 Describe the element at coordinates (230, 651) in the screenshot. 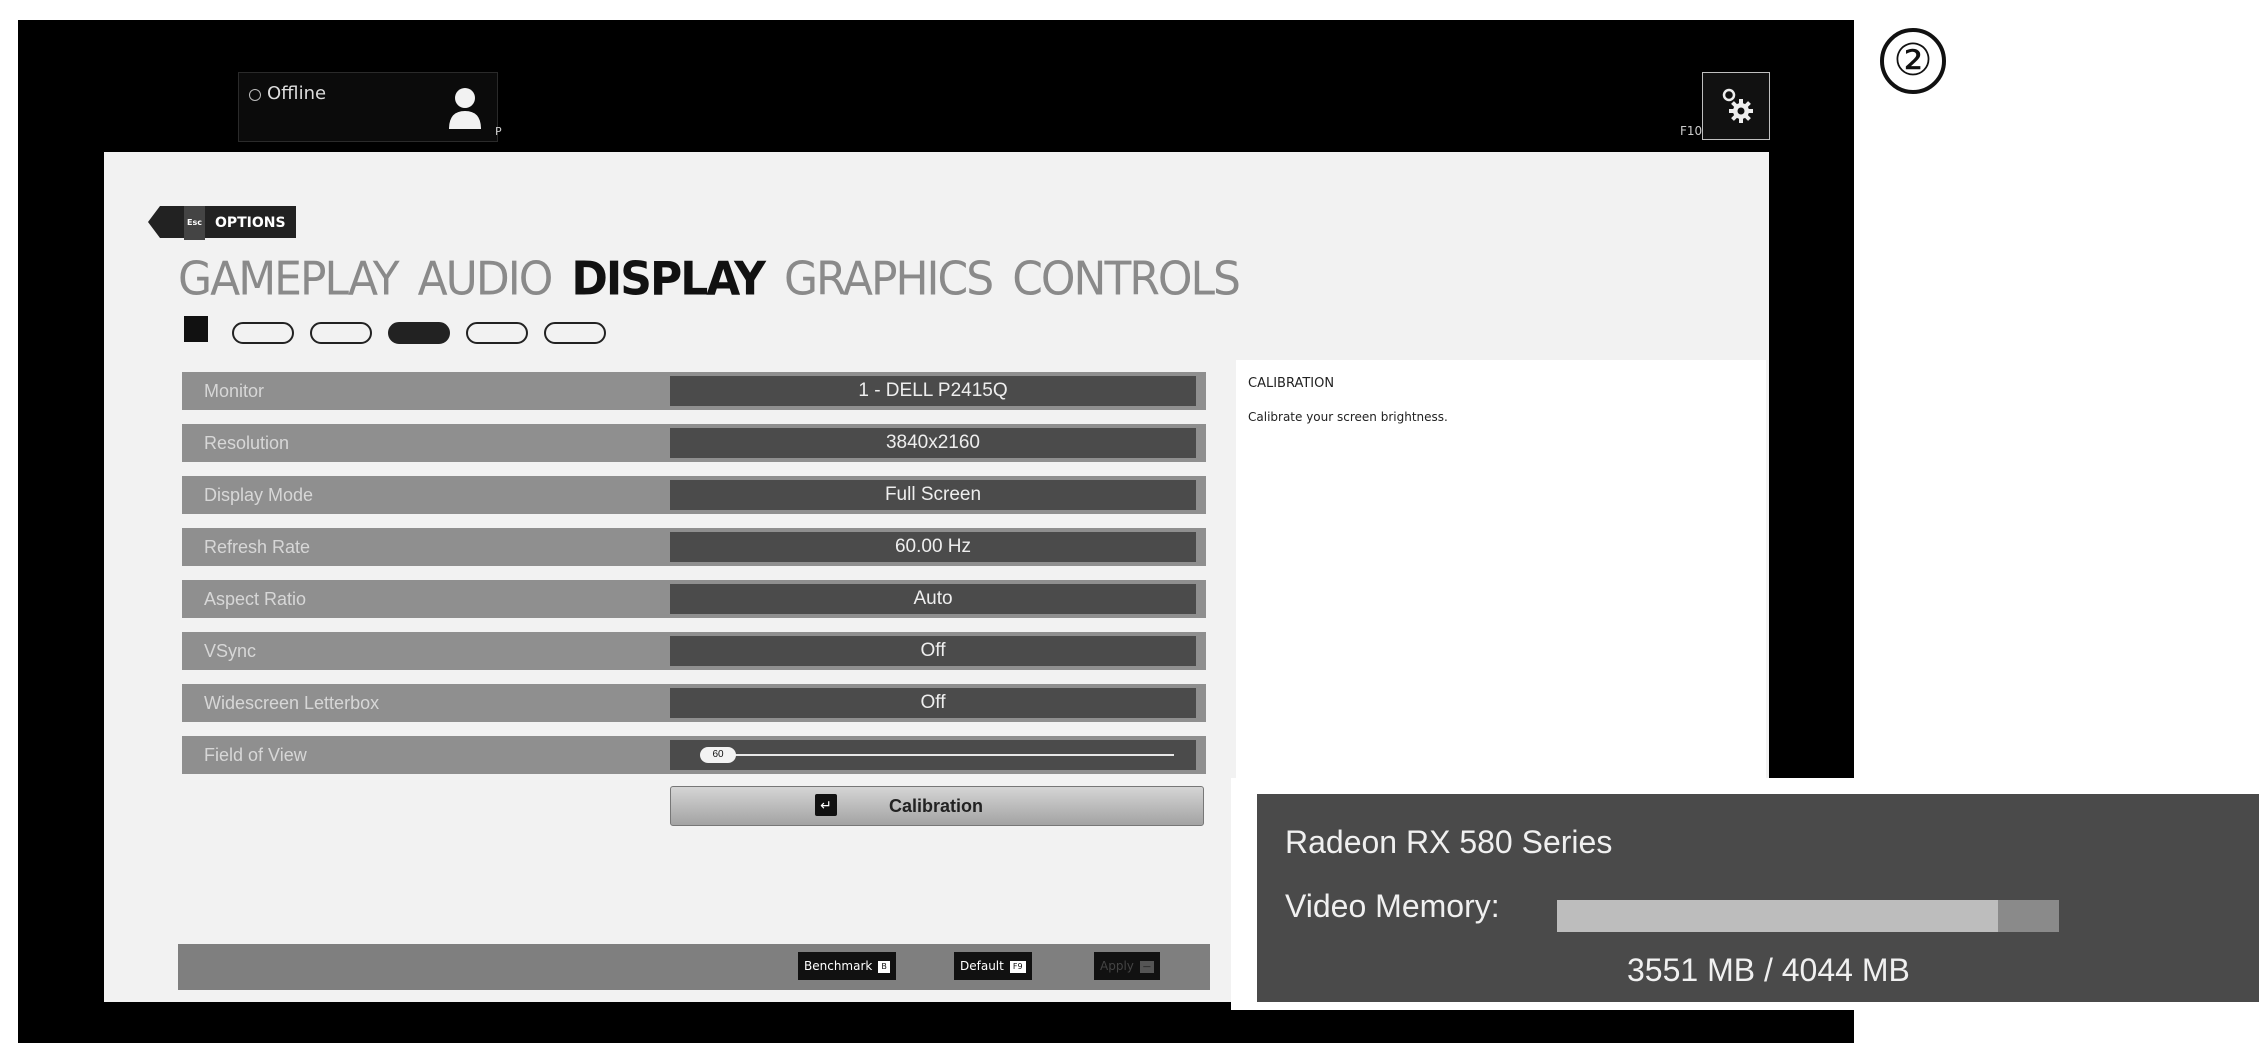

I see `setting-label: VSync` at that location.